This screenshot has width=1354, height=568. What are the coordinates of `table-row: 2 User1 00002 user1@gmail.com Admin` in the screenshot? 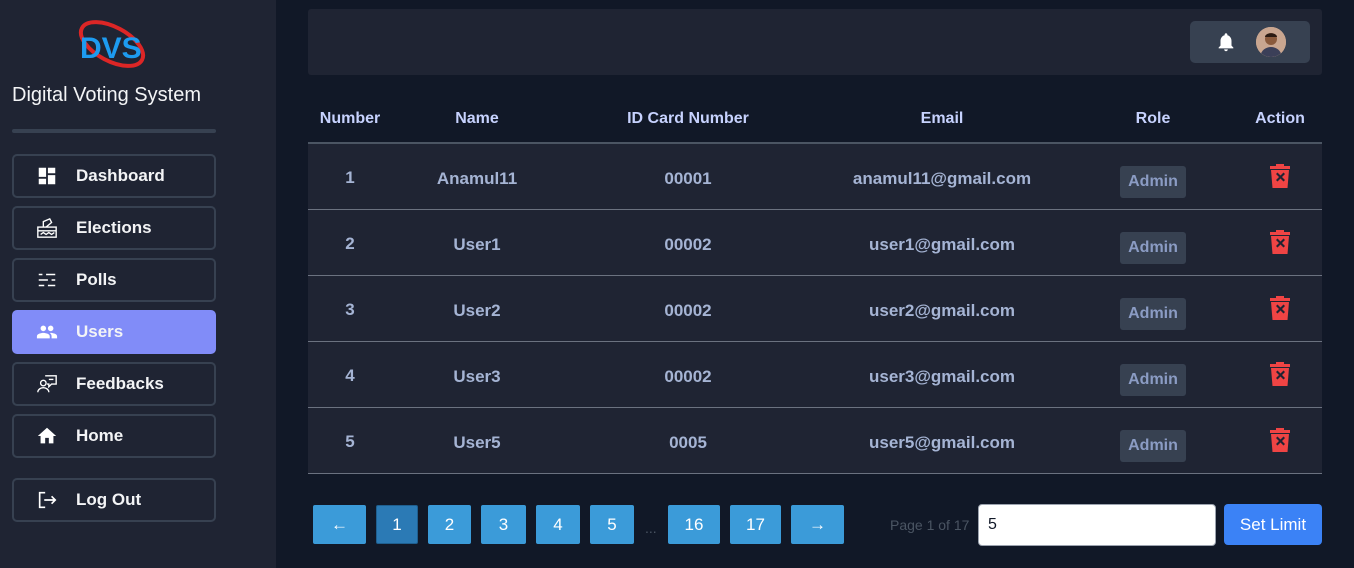 It's located at (815, 243).